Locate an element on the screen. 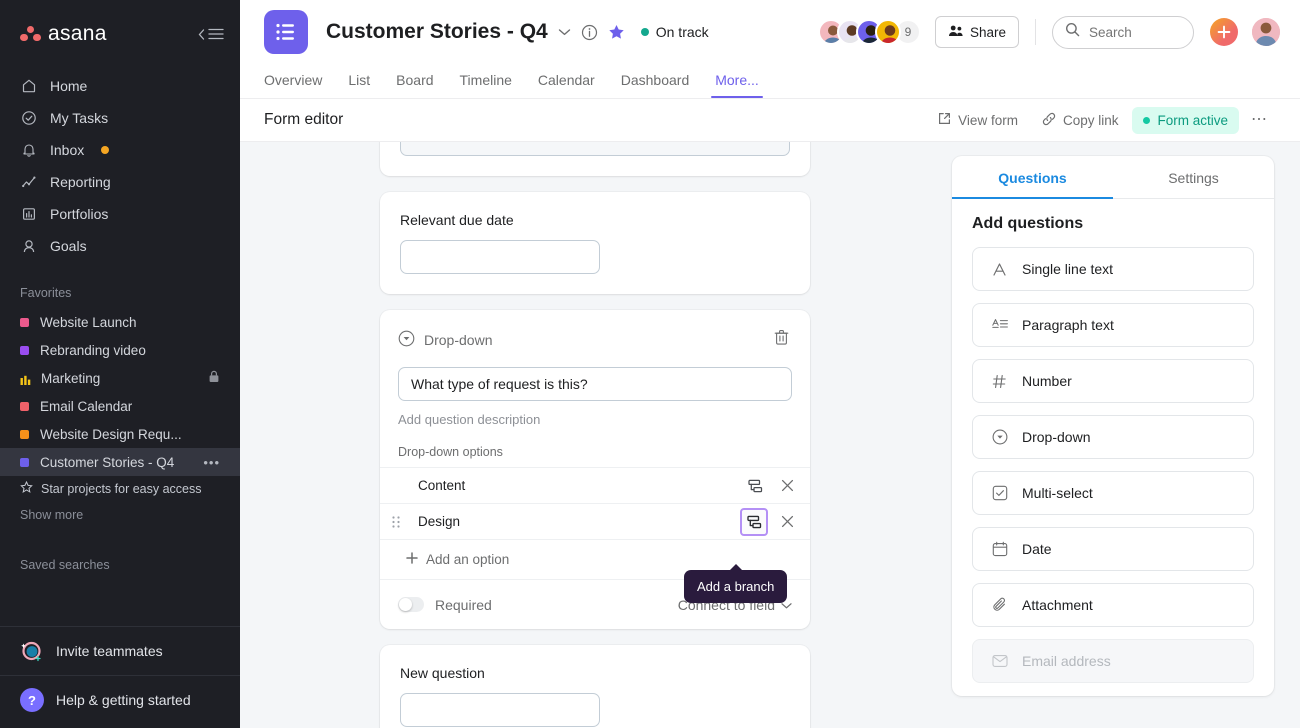 The width and height of the screenshot is (1300, 728). question-title-input: What type of request is this? is located at coordinates (595, 384).